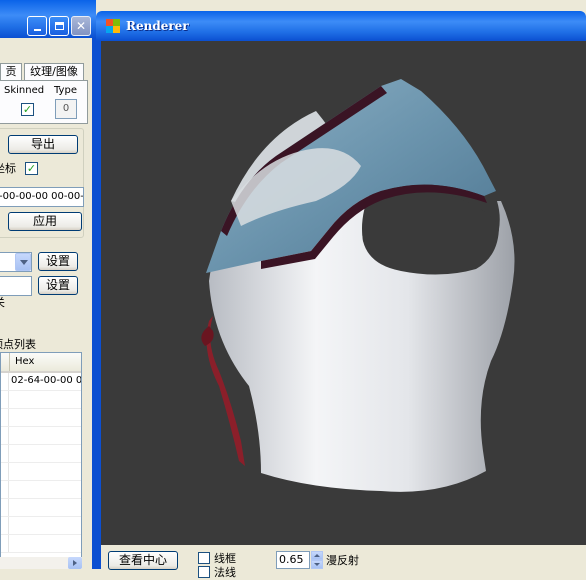 The image size is (586, 580). Describe the element at coordinates (341, 26) in the screenshot. I see `renderer-titlebar: Renderer` at that location.